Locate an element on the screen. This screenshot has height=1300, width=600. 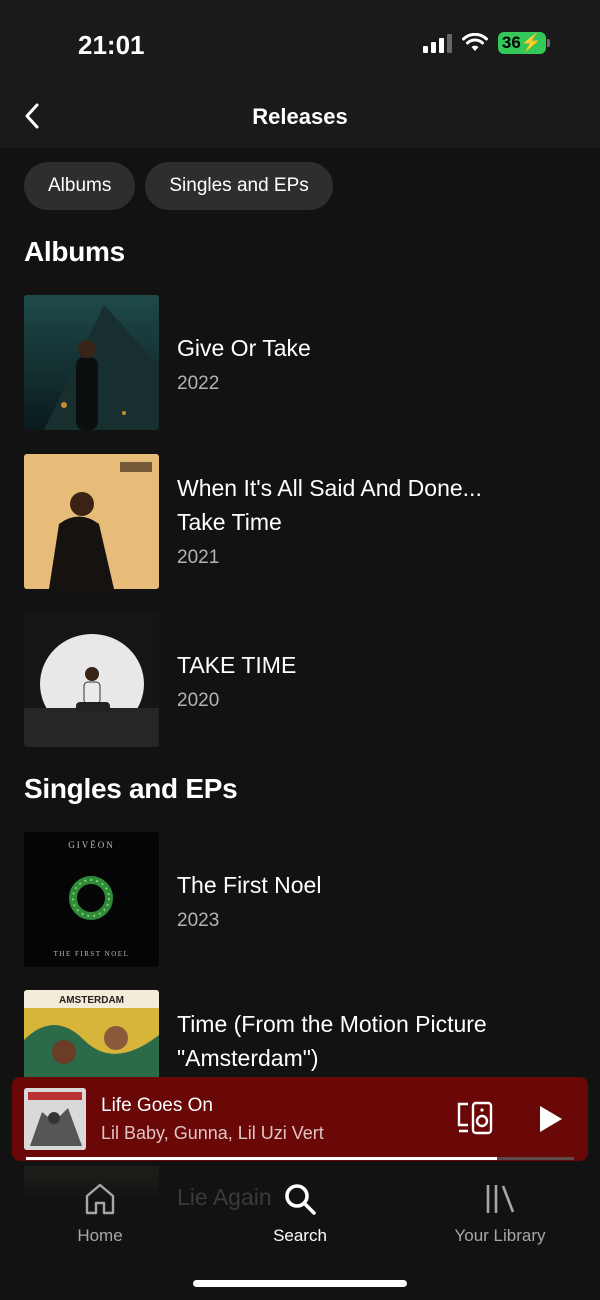
album-year: 2021 is located at coordinates (198, 557).